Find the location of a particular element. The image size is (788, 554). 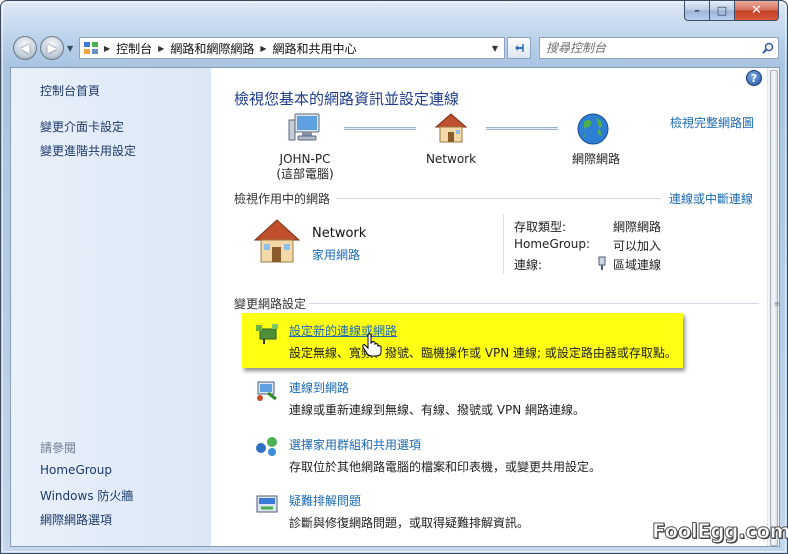

map-network is located at coordinates (451, 130).